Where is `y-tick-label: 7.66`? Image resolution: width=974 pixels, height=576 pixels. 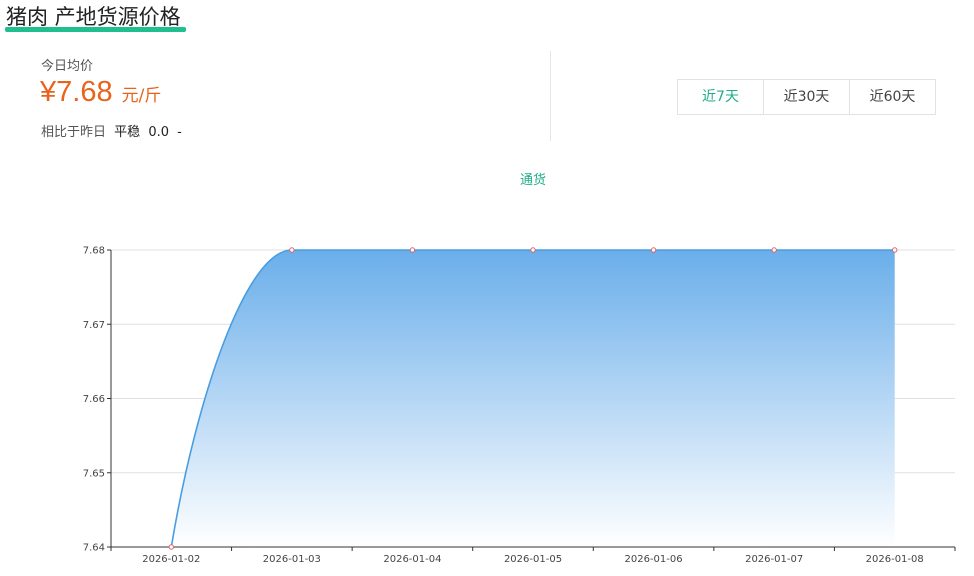
y-tick-label: 7.66 is located at coordinates (94, 399).